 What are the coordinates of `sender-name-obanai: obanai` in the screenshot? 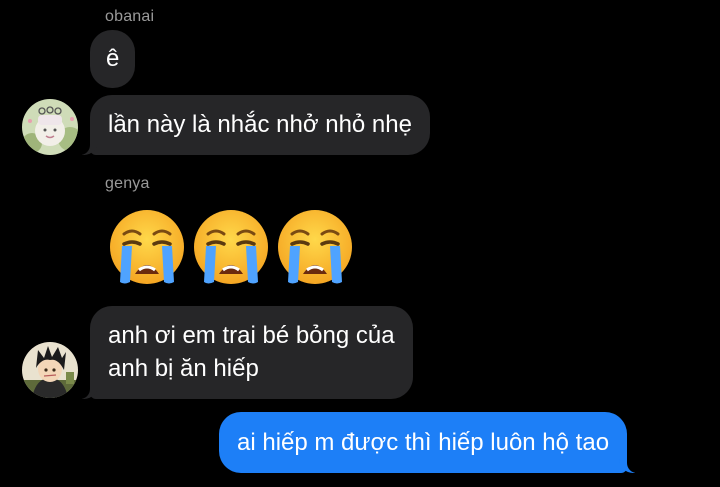 It's located at (130, 16).